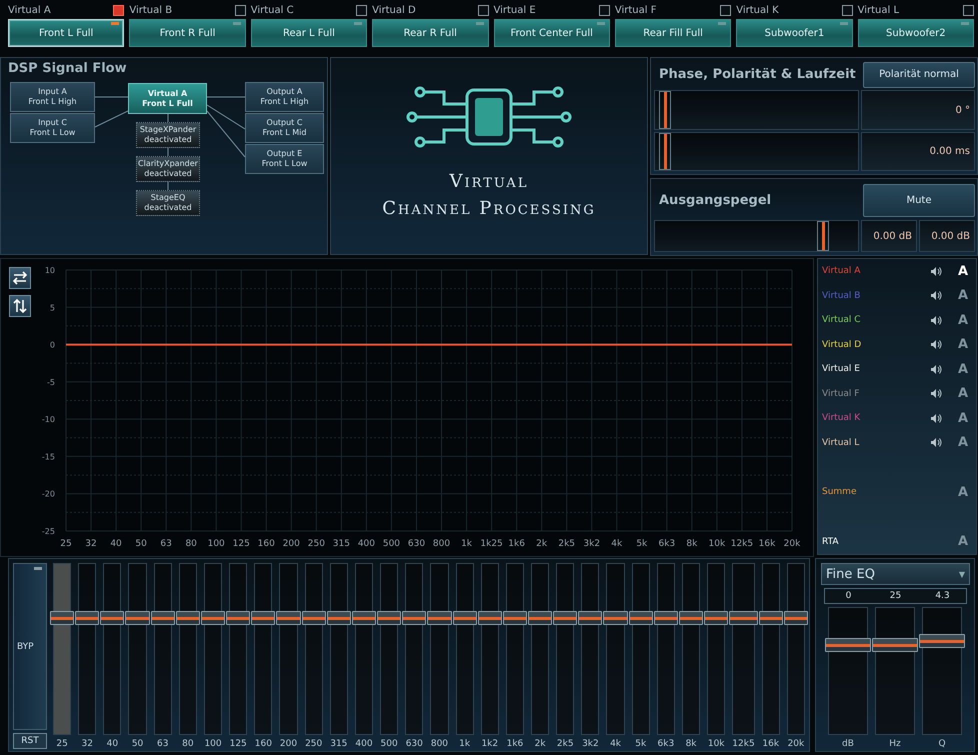  What do you see at coordinates (66, 33) in the screenshot?
I see `channel-tab: Front L Full` at bounding box center [66, 33].